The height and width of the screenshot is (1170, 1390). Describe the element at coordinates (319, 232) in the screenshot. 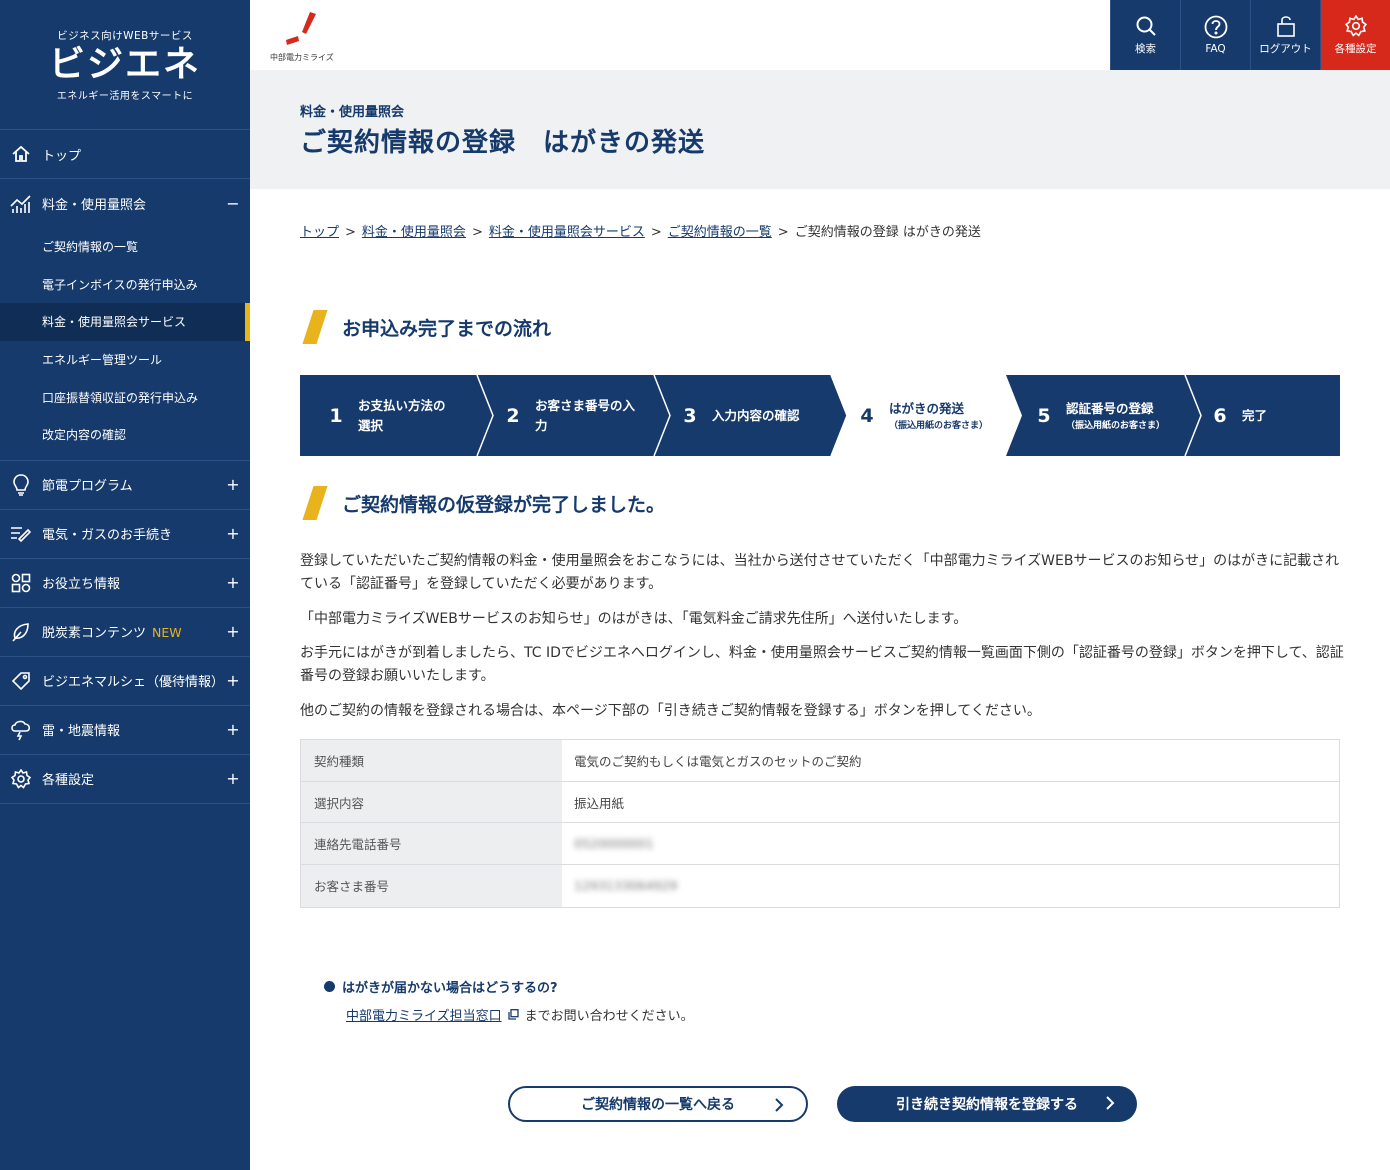

I see `breadcrumb-link-top: トップ` at that location.